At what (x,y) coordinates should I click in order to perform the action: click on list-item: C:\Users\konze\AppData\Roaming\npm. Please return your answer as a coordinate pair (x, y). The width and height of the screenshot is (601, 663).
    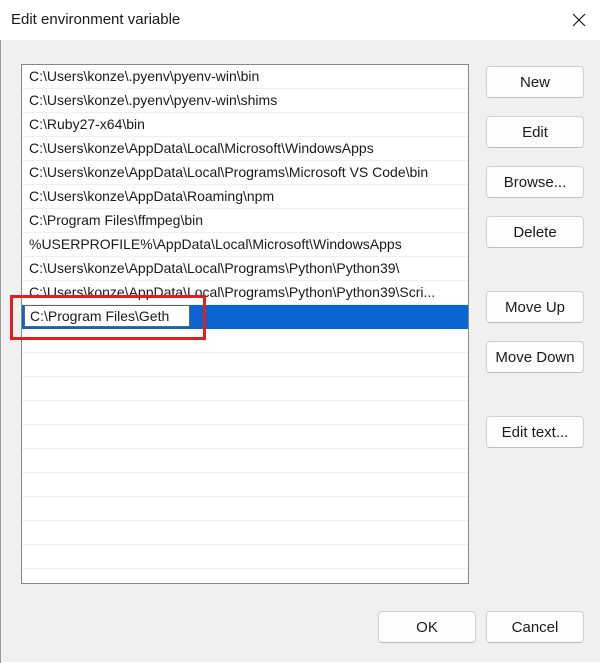
    Looking at the image, I should click on (245, 197).